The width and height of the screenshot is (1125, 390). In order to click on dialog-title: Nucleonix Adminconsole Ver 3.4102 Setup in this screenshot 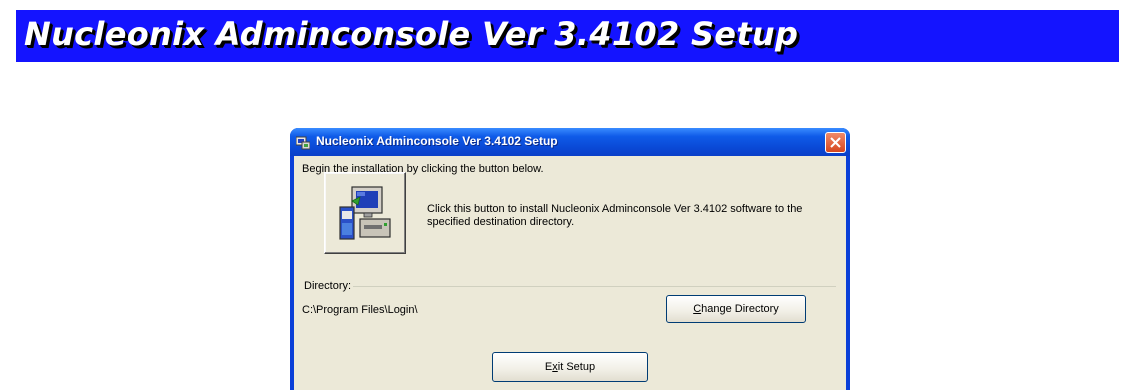, I will do `click(437, 141)`.